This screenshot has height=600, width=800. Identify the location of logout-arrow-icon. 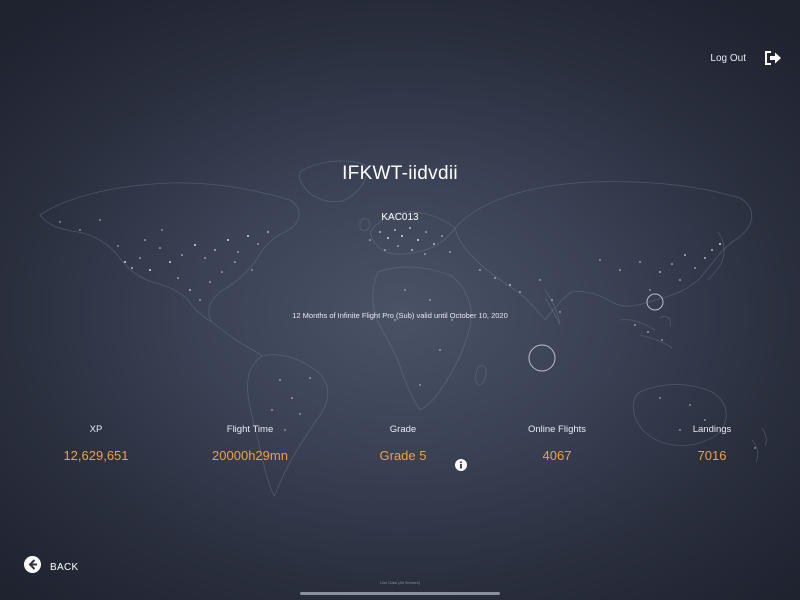
(773, 58).